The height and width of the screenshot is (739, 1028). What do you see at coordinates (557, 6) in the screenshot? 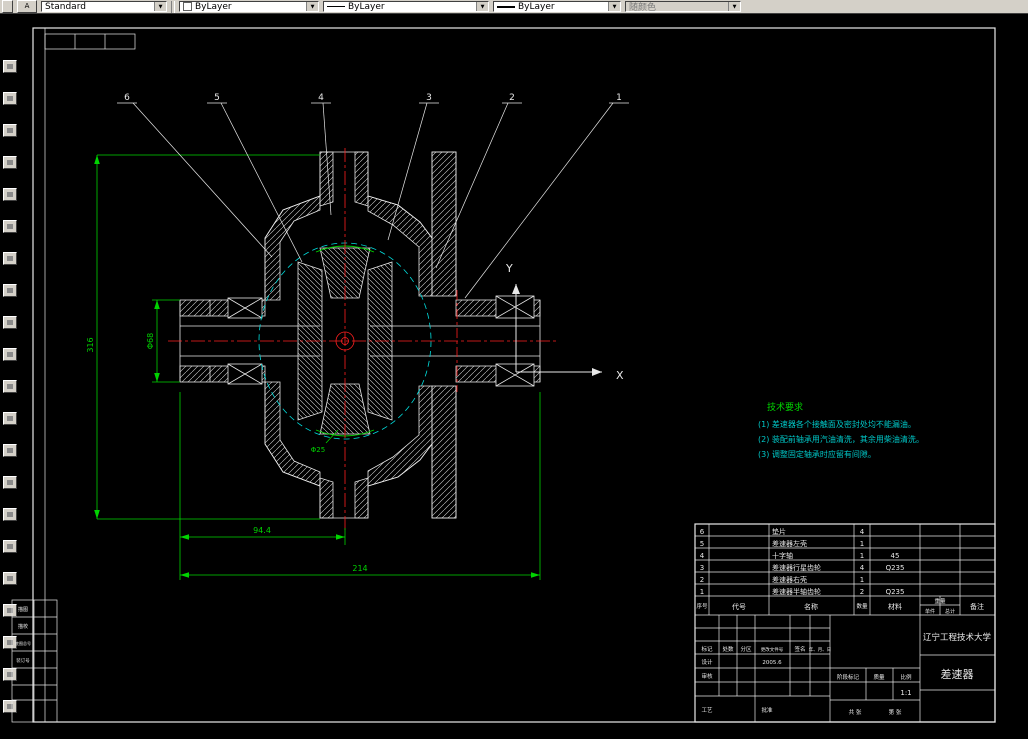
I see `lineweight-combo: ByLayer ▼` at bounding box center [557, 6].